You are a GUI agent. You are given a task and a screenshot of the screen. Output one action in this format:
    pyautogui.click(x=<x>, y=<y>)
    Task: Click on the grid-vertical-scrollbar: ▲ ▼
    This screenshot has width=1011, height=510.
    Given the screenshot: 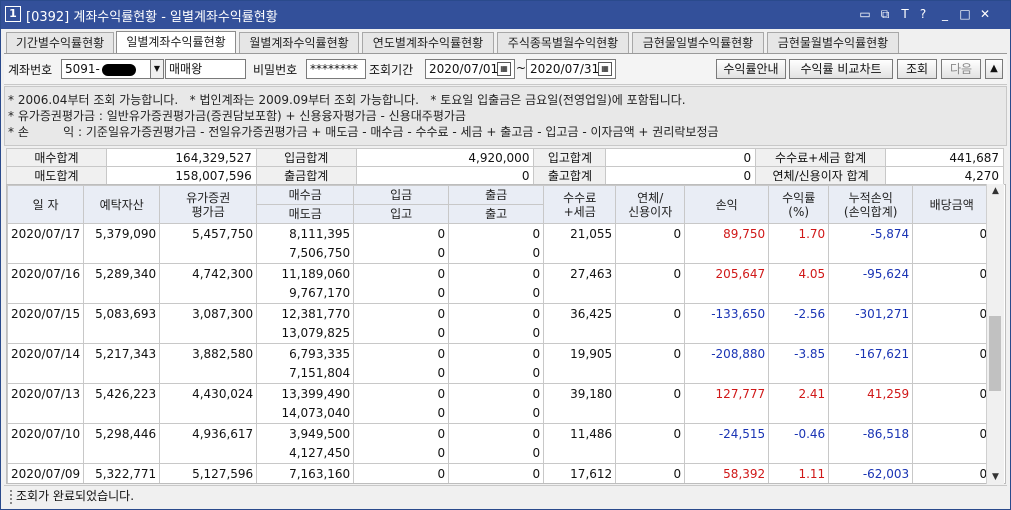 What is the action you would take?
    pyautogui.click(x=995, y=334)
    